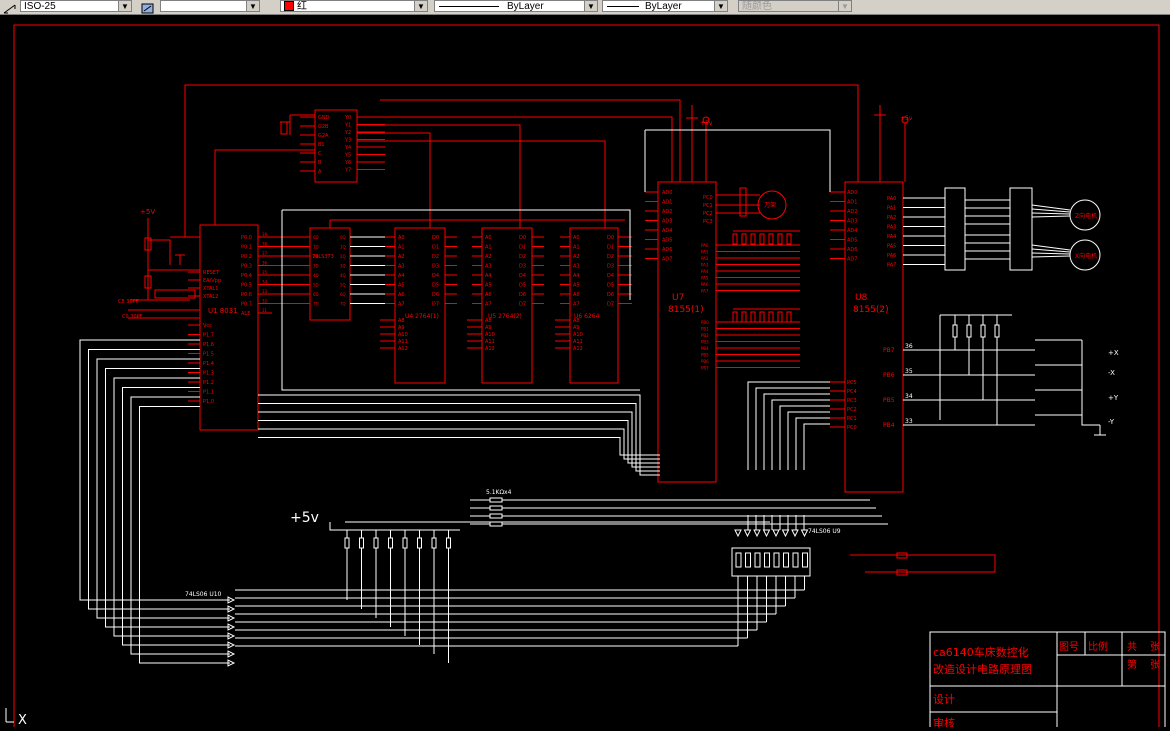  Describe the element at coordinates (265, 272) in the screenshot. I see `pin-number: 35` at that location.